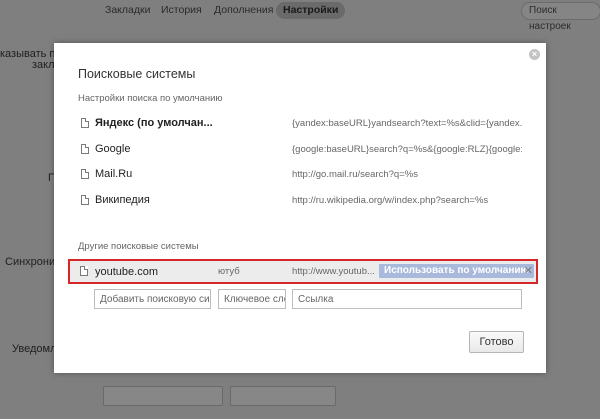 The image size is (600, 419). I want to click on engine-name: youtube.com, so click(126, 272).